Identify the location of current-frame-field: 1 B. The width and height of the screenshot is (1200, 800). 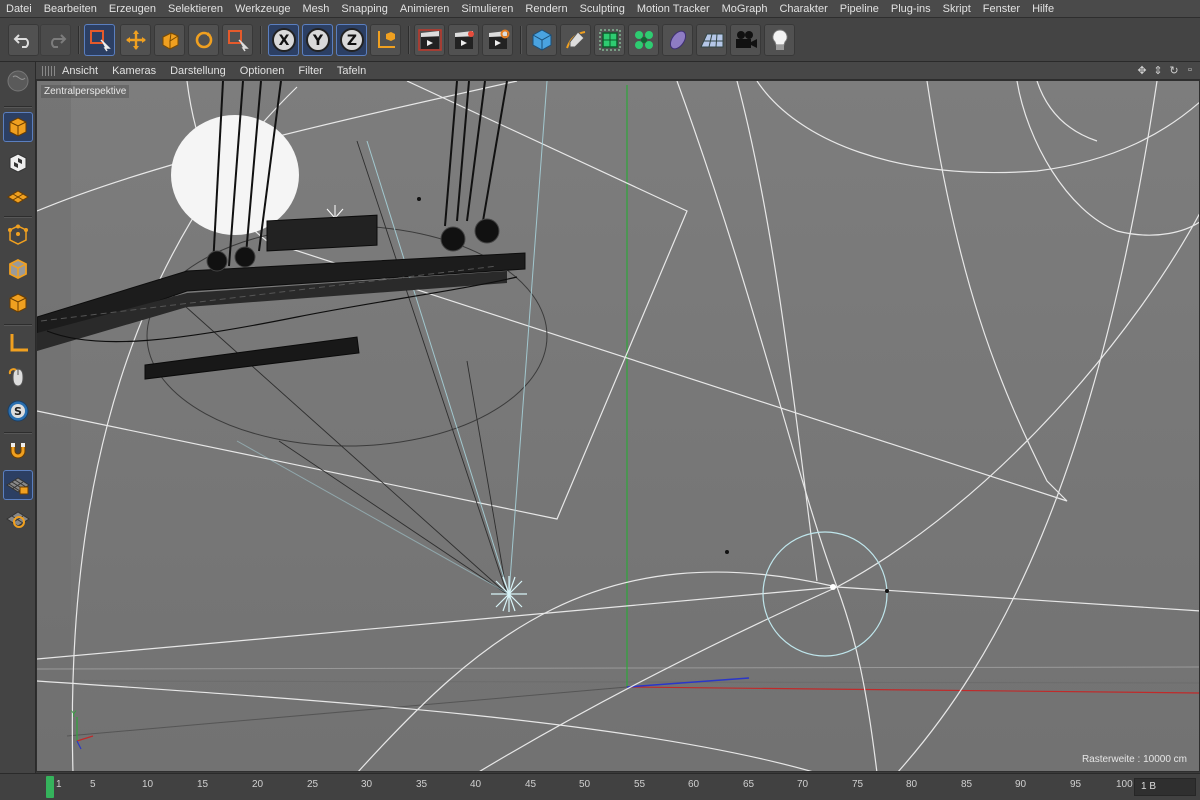
(1165, 787).